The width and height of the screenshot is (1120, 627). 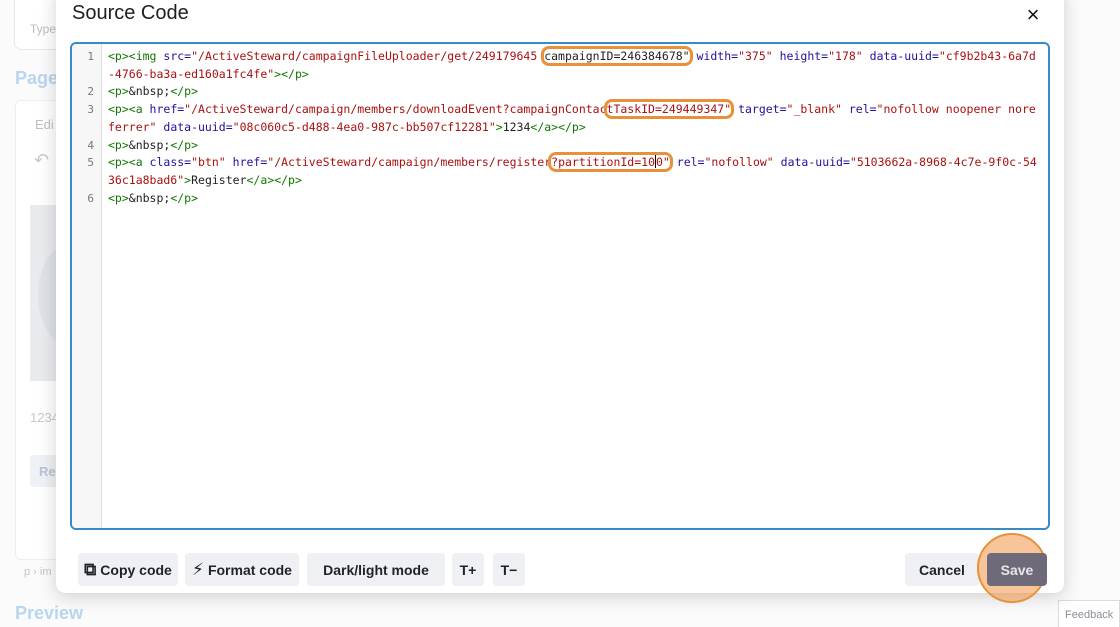 What do you see at coordinates (42, 160) in the screenshot?
I see `undo-icon: ↶` at bounding box center [42, 160].